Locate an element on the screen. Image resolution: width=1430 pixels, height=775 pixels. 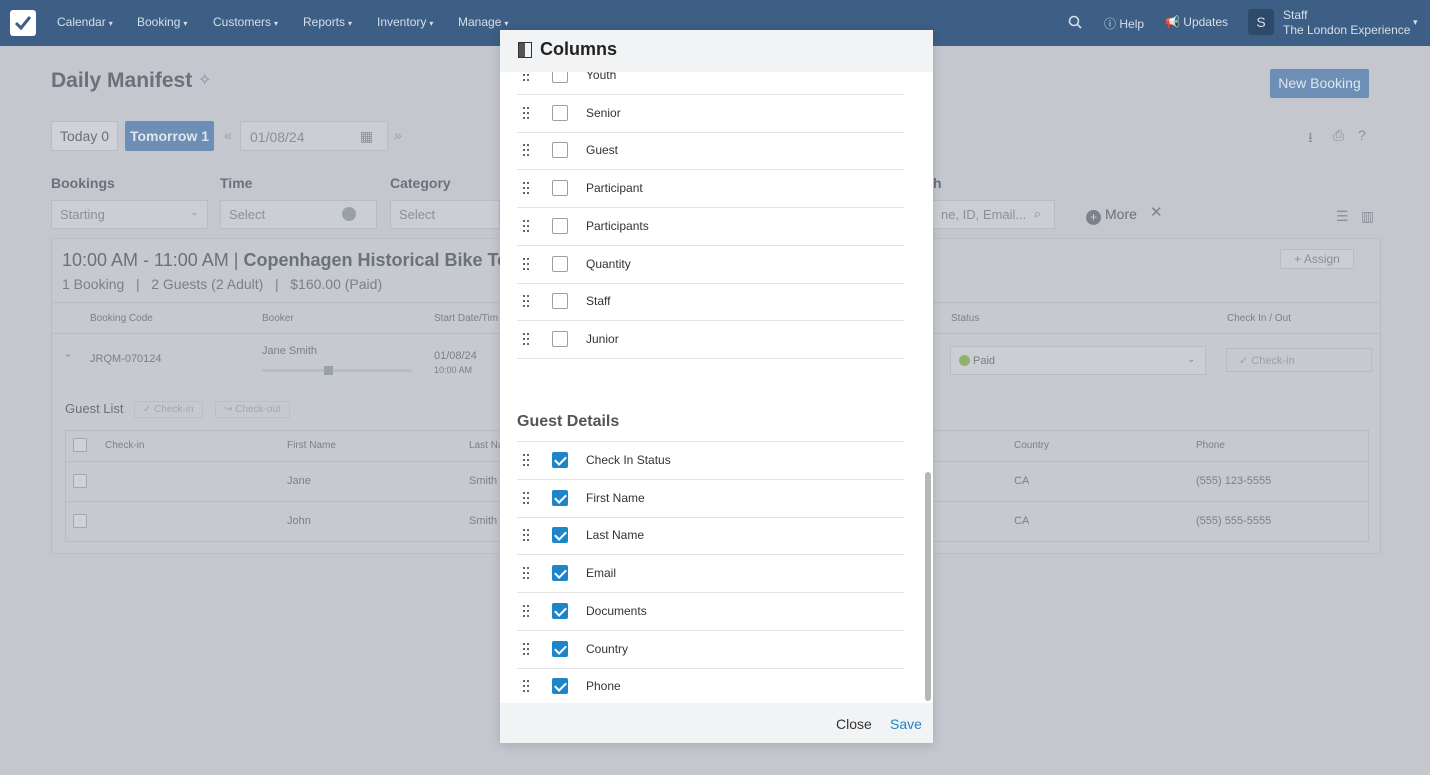
columns-icon: ▥ is located at coordinates (1367, 216).